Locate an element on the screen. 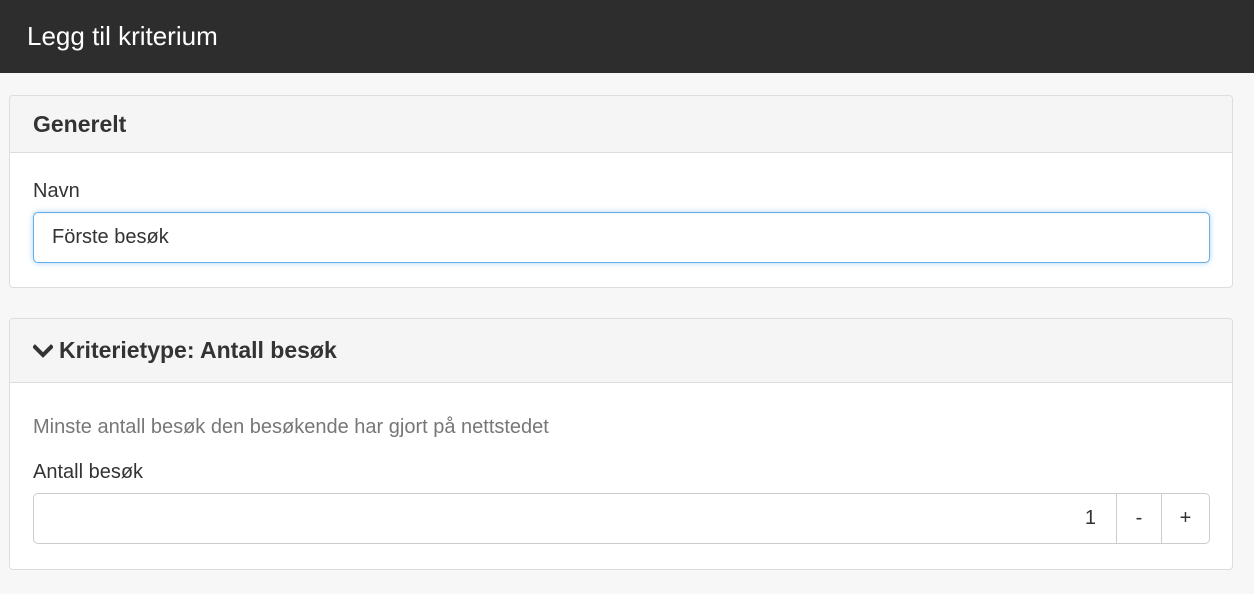 The image size is (1254, 594). visits-label: Antall besøk is located at coordinates (88, 472).